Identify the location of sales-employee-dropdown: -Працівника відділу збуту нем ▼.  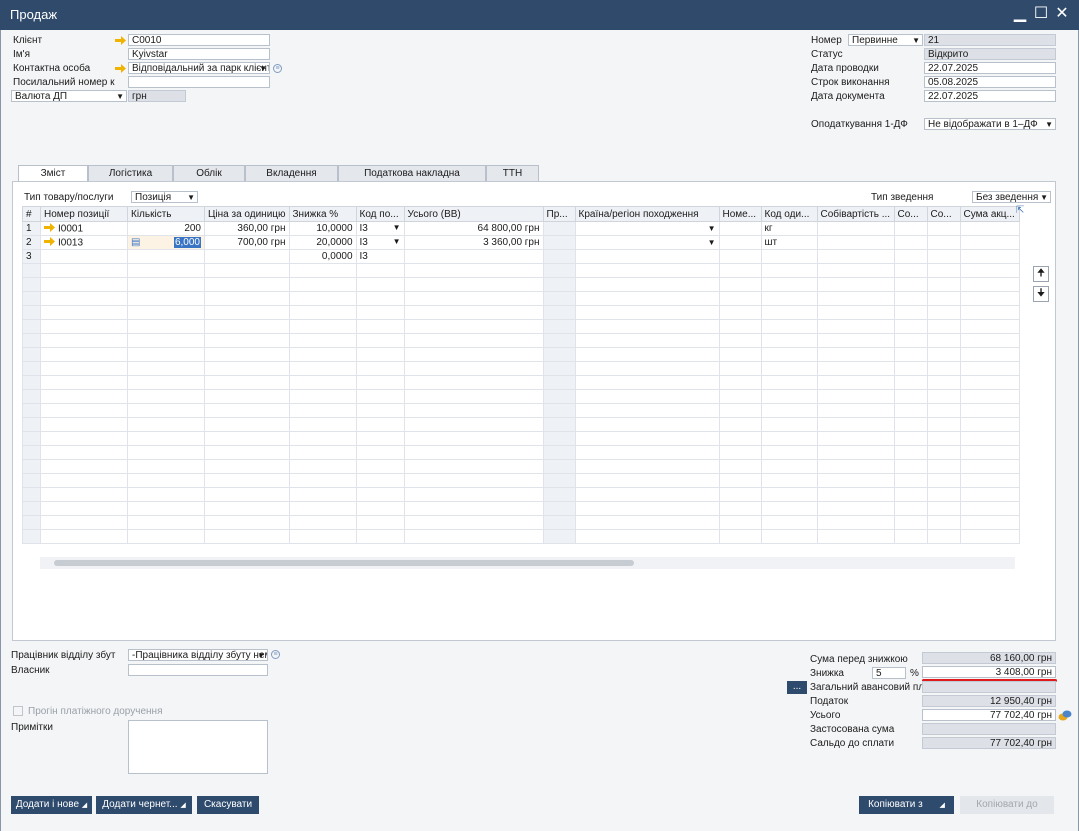
(198, 655).